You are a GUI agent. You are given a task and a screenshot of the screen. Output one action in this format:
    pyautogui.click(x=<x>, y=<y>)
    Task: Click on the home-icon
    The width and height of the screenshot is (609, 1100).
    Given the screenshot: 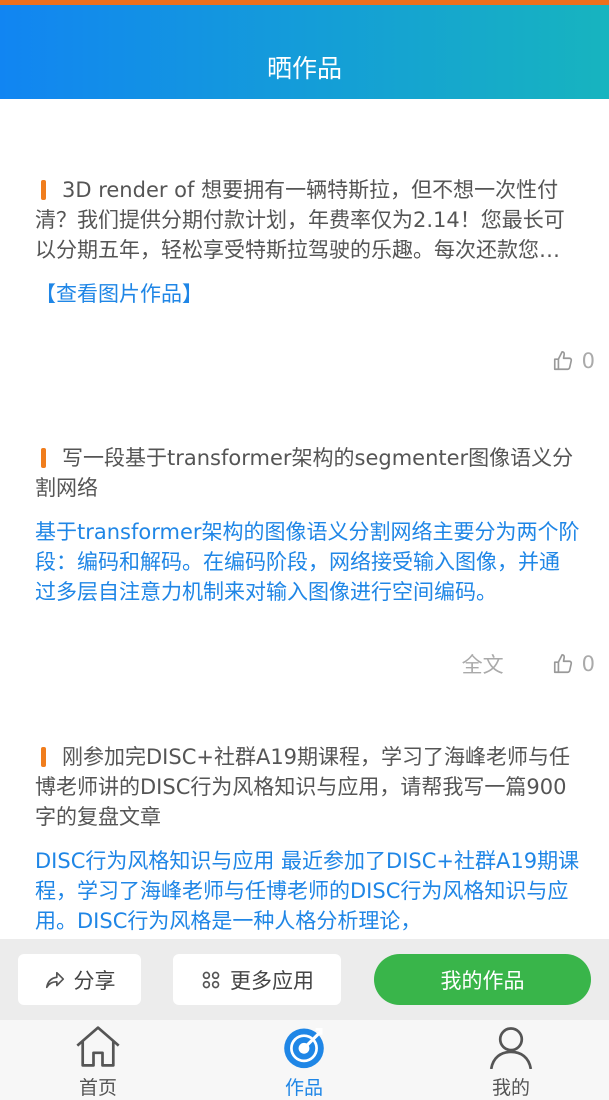 What is the action you would take?
    pyautogui.click(x=98, y=1046)
    